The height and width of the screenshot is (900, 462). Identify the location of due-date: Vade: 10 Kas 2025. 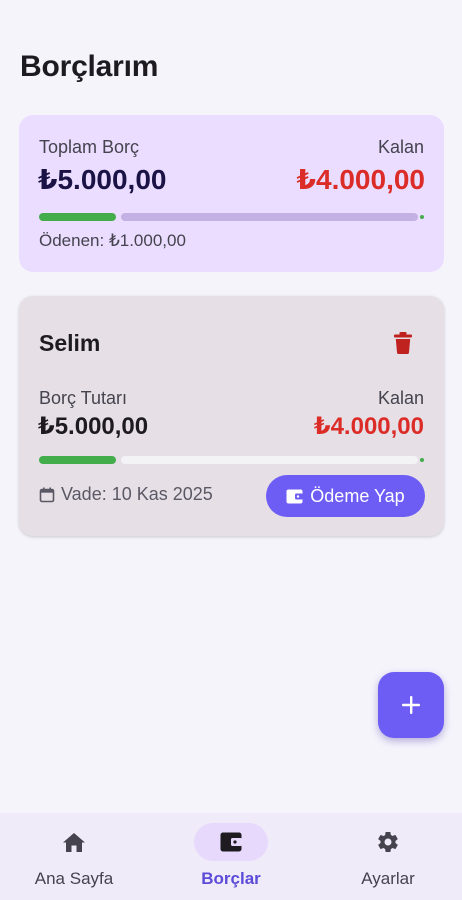
(126, 494).